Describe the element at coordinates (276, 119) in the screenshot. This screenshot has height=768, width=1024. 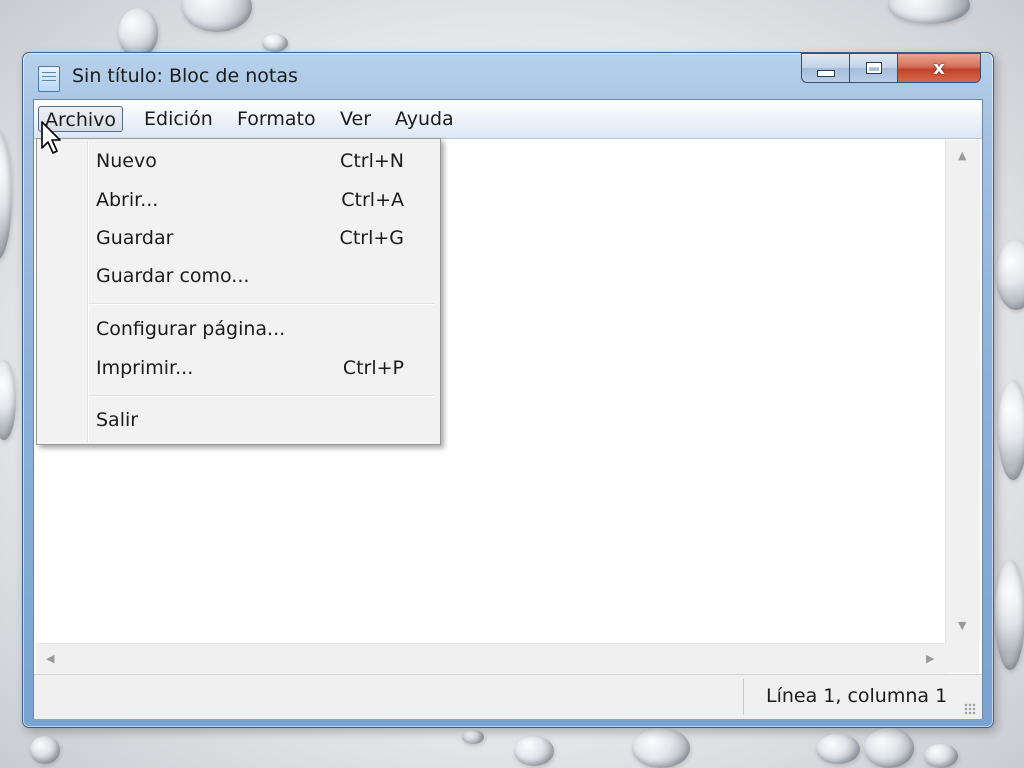
I see `menu-formato: Formato` at that location.